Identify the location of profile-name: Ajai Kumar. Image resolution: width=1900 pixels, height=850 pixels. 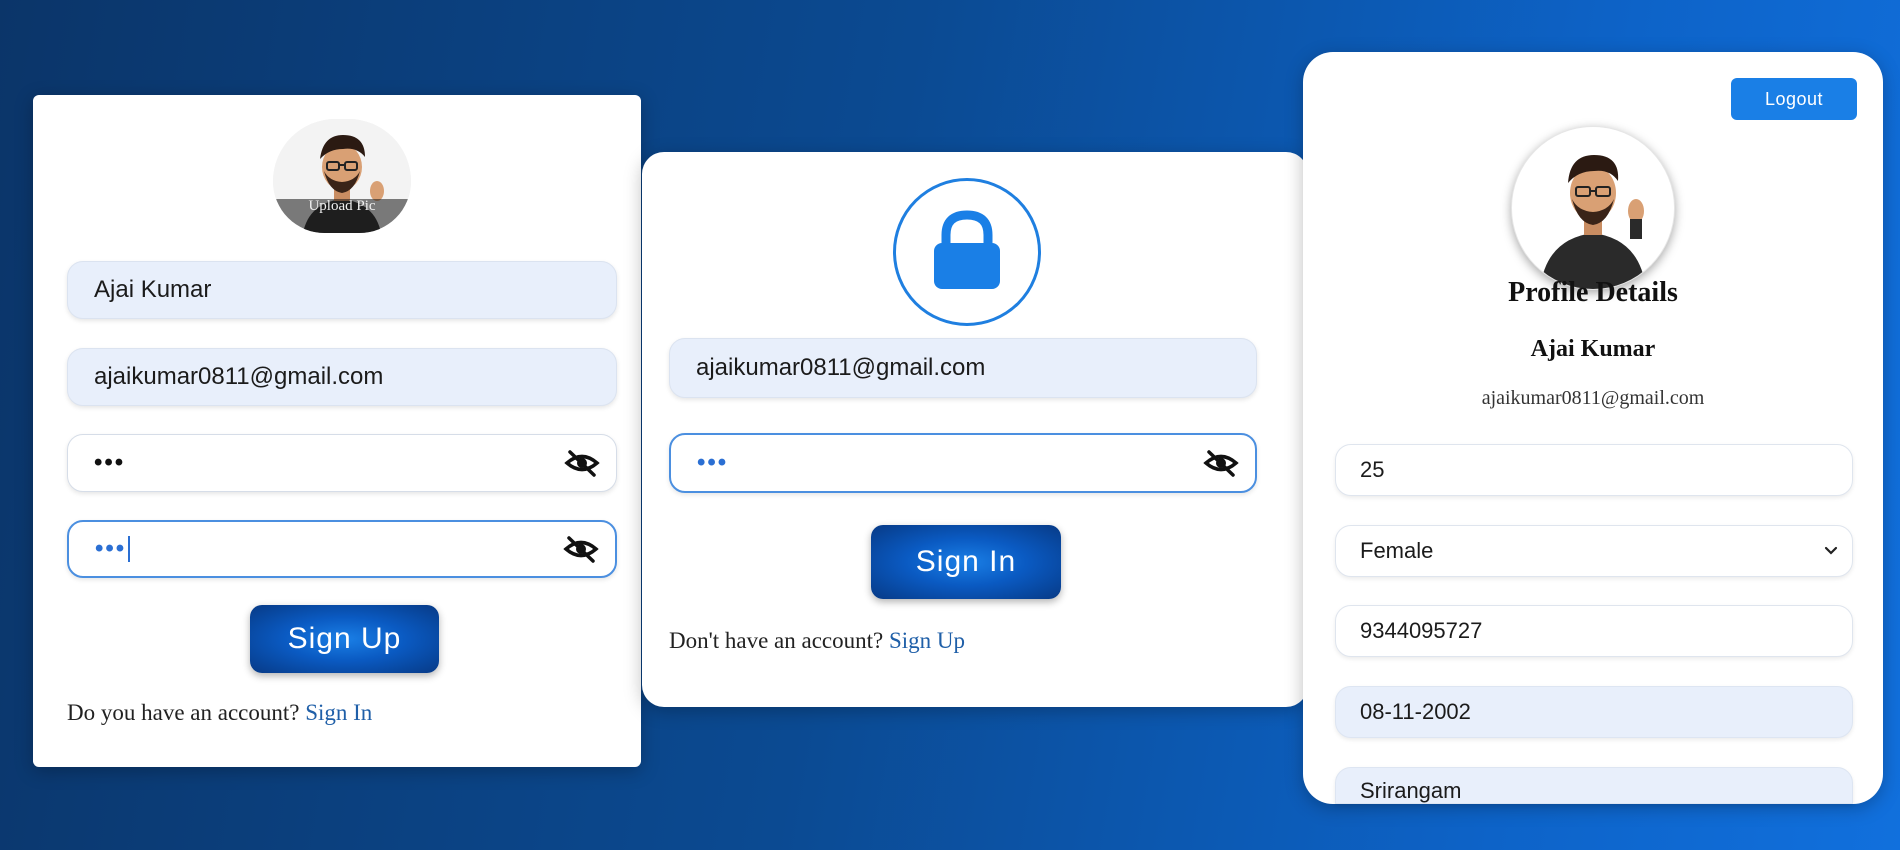
(1593, 349).